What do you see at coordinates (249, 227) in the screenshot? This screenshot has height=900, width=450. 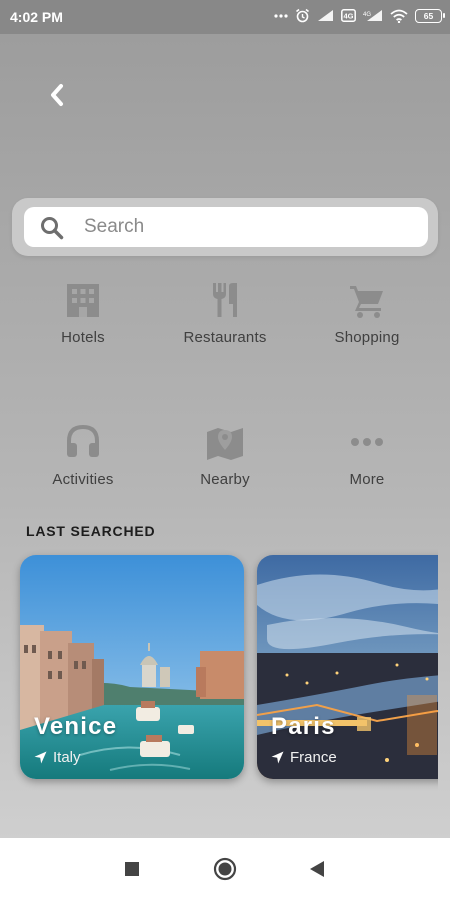 I see `search-input` at bounding box center [249, 227].